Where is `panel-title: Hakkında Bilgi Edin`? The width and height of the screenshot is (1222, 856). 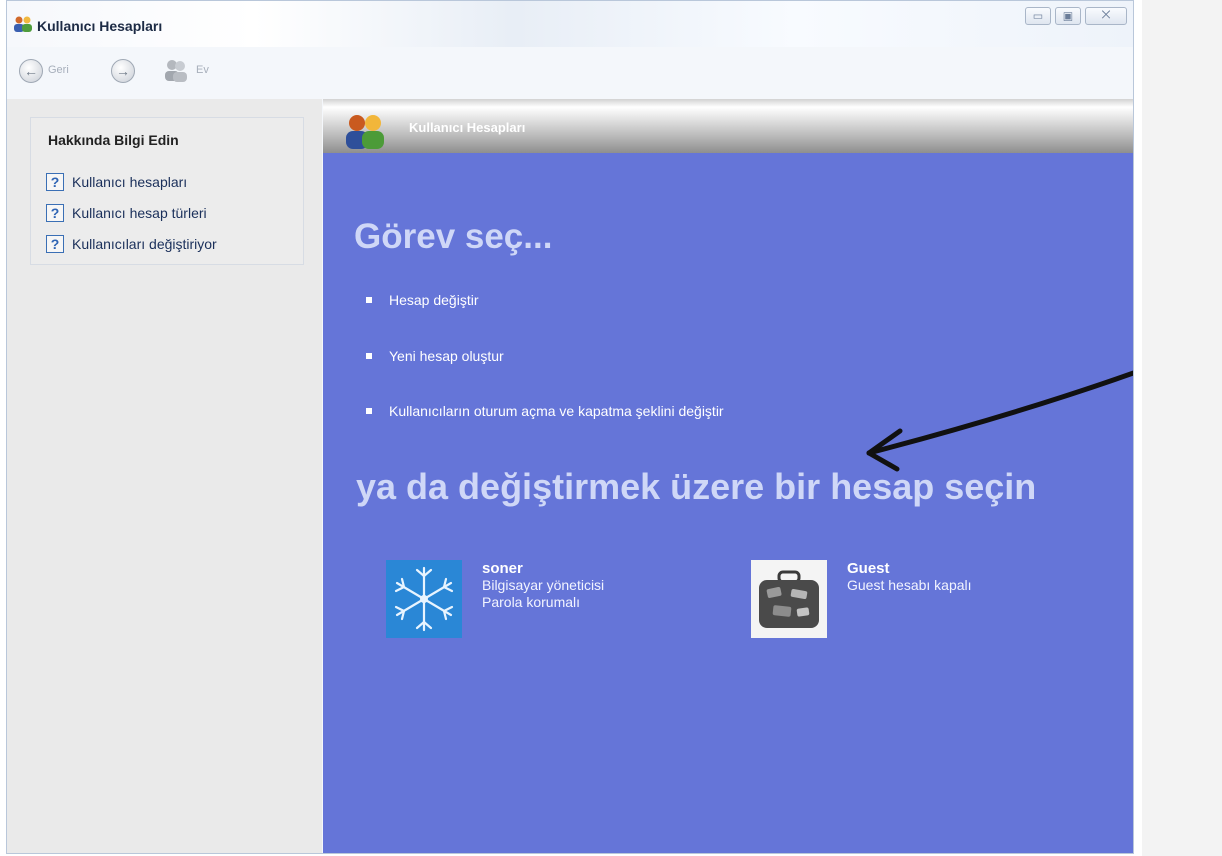 panel-title: Hakkında Bilgi Edin is located at coordinates (113, 140).